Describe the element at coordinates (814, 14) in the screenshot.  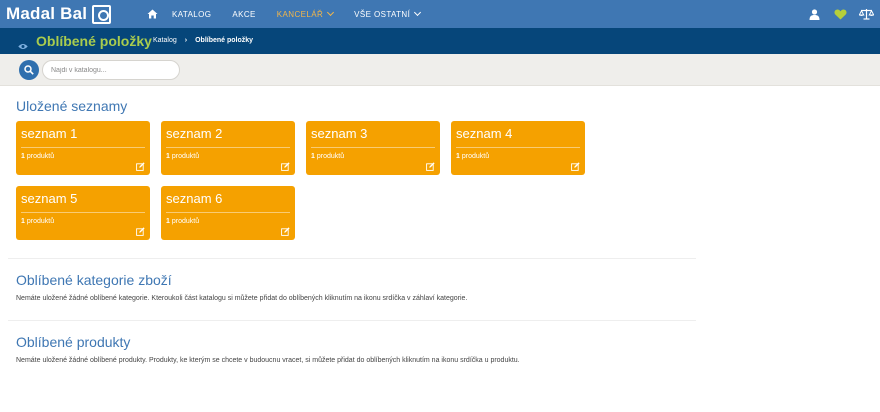
I see `user-icon` at that location.